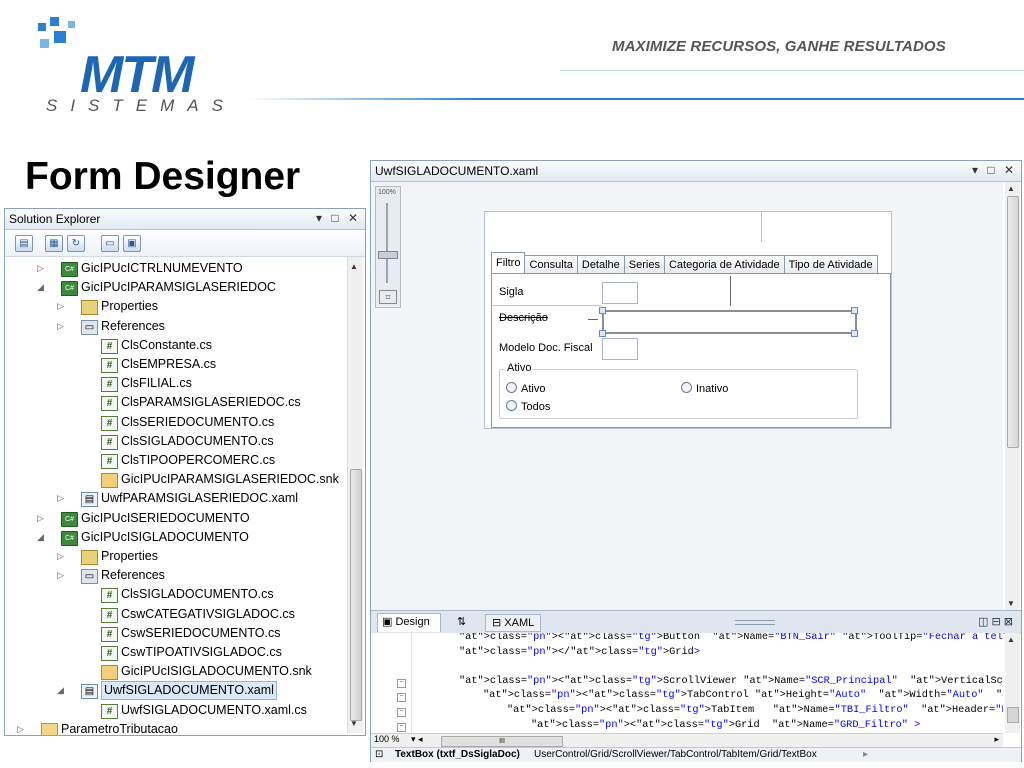 Image resolution: width=1024 pixels, height=768 pixels. Describe the element at coordinates (175, 633) in the screenshot. I see `tree-item: # CswSERIEDOCUMENTO.cs` at that location.